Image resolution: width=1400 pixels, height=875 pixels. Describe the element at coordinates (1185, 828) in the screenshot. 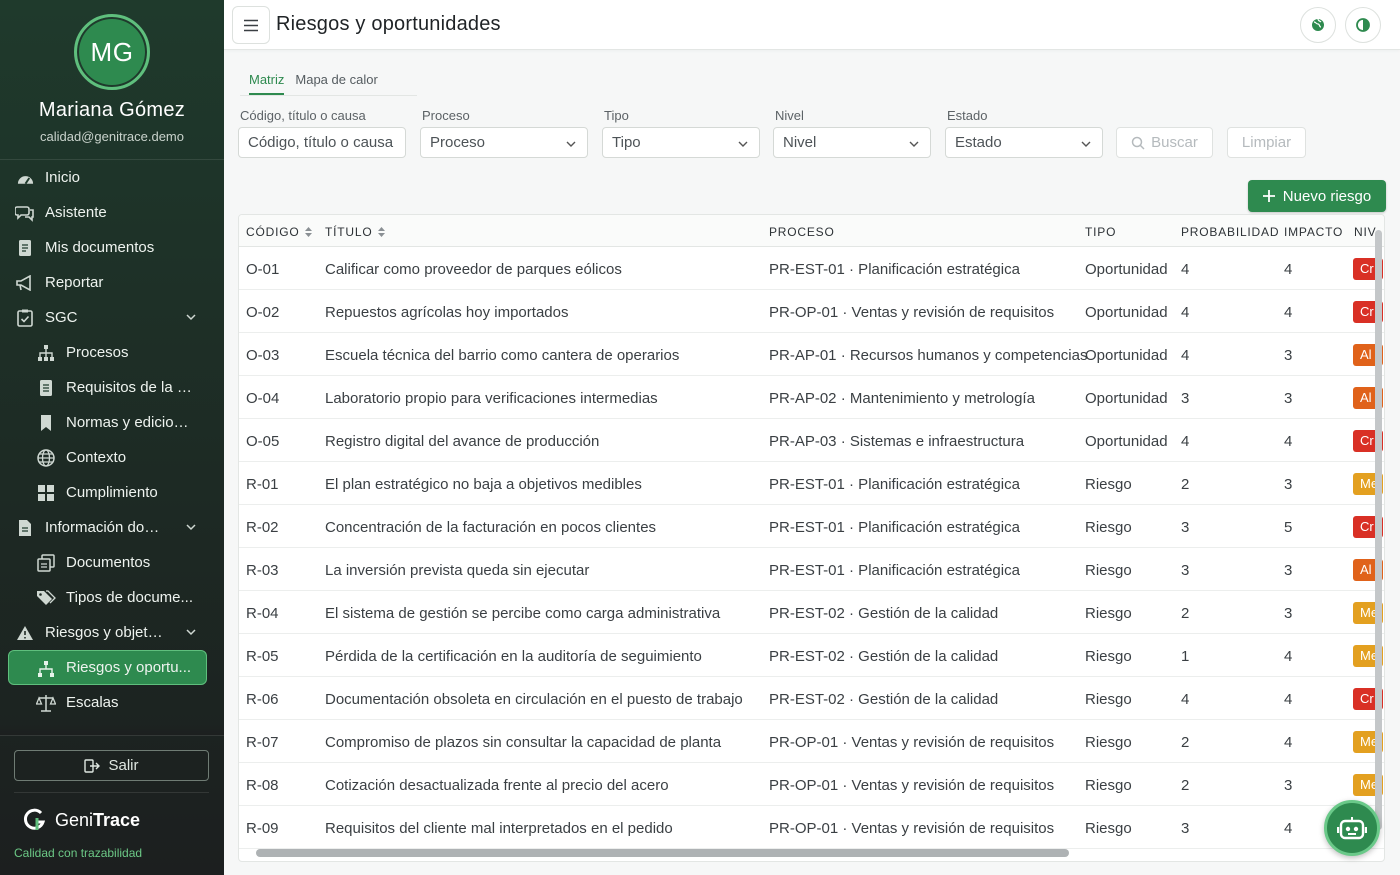

I see `cell-probabilidad: 3` at that location.